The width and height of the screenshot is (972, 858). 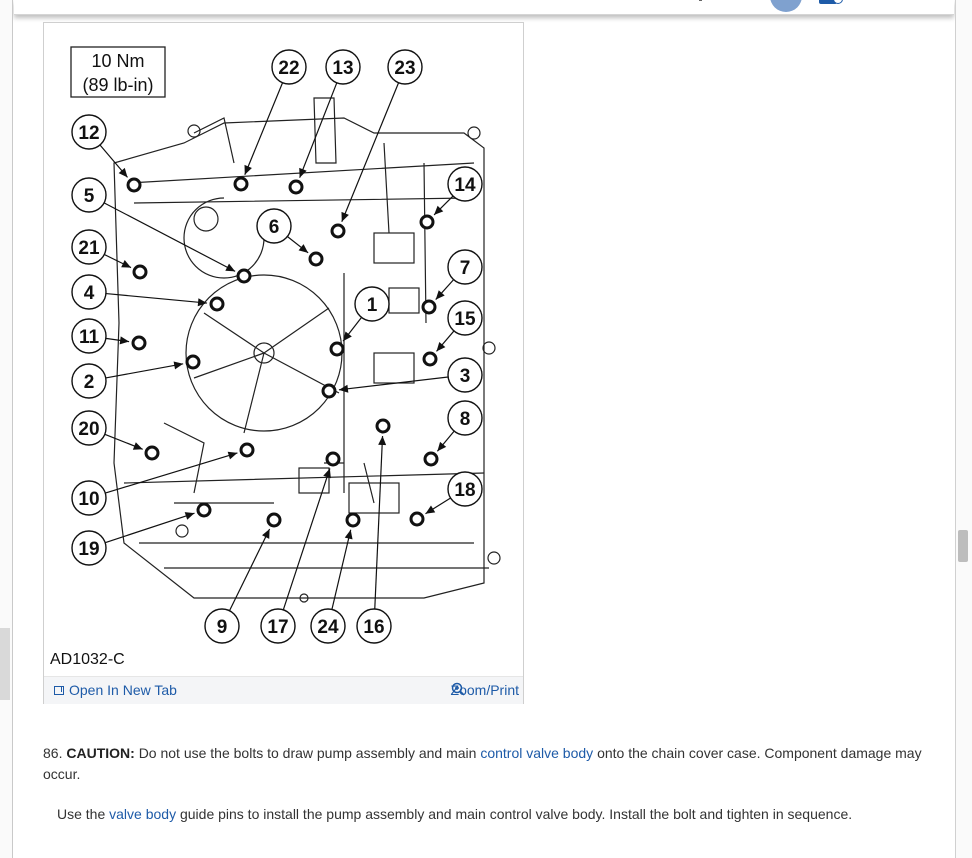 I want to click on open-in-new-tab-link: Open In New Tab, so click(x=115, y=690).